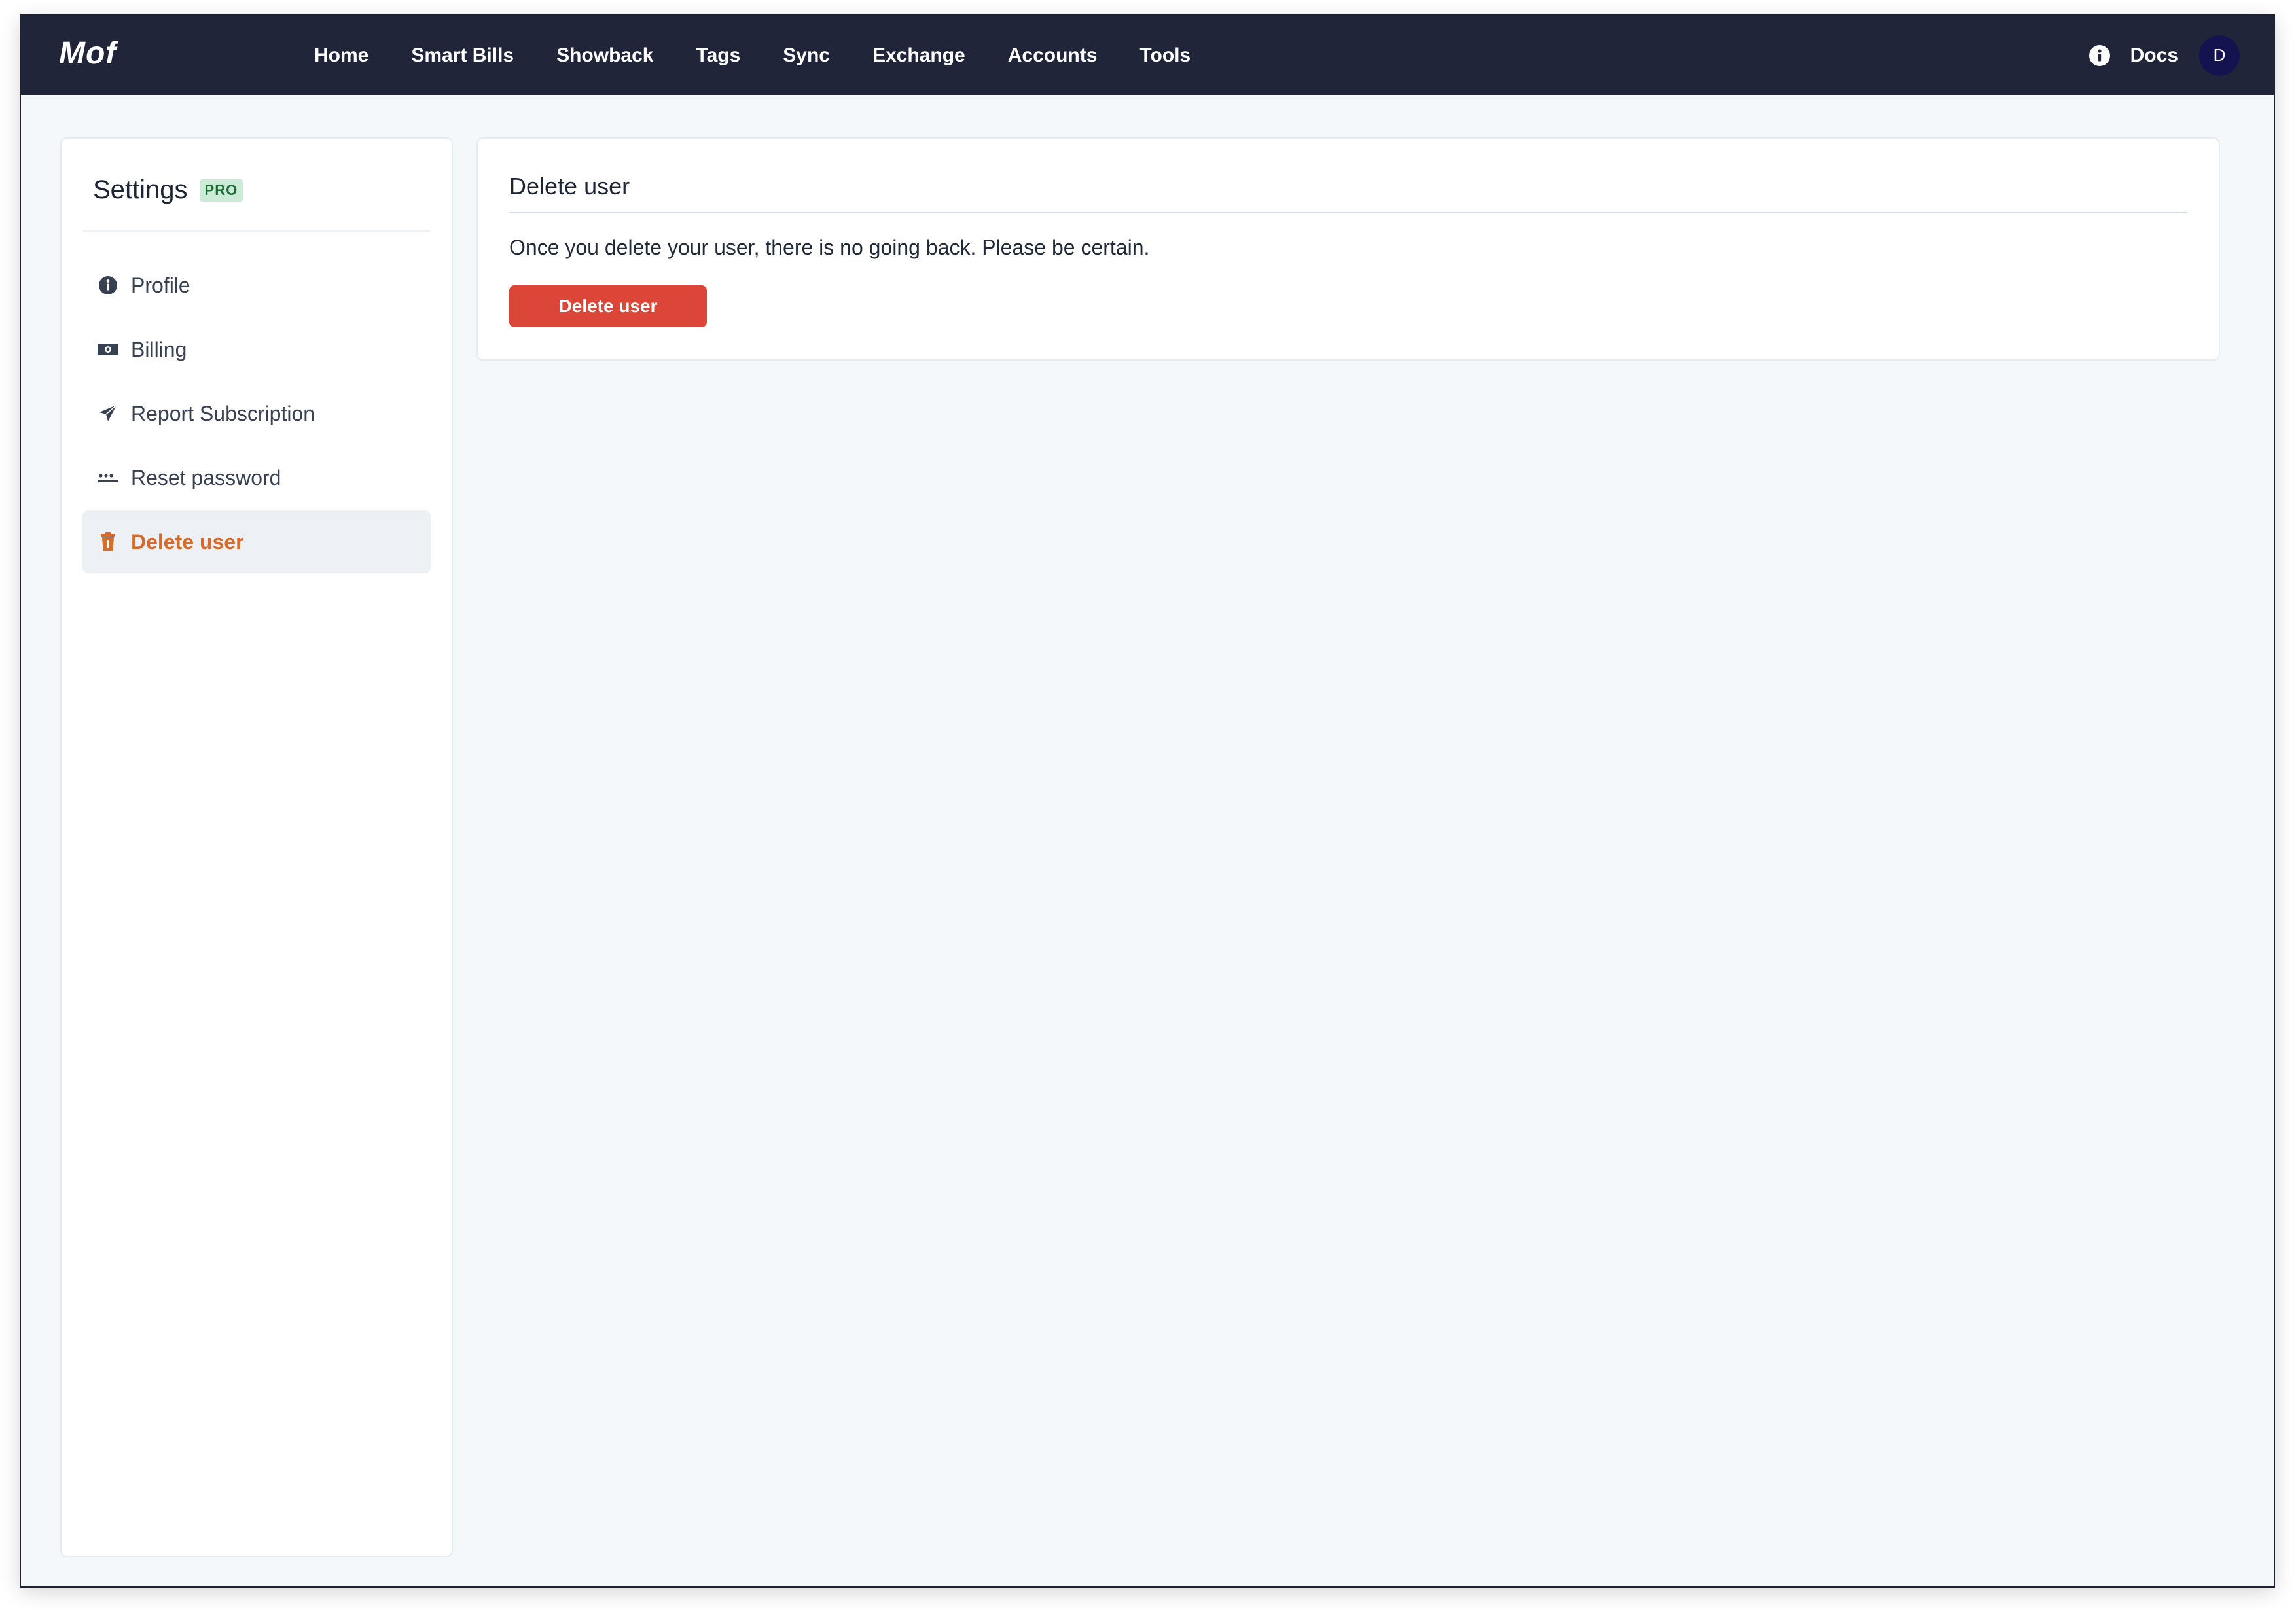 The height and width of the screenshot is (1615, 2296). Describe the element at coordinates (604, 55) in the screenshot. I see `nav-showback: Showback` at that location.